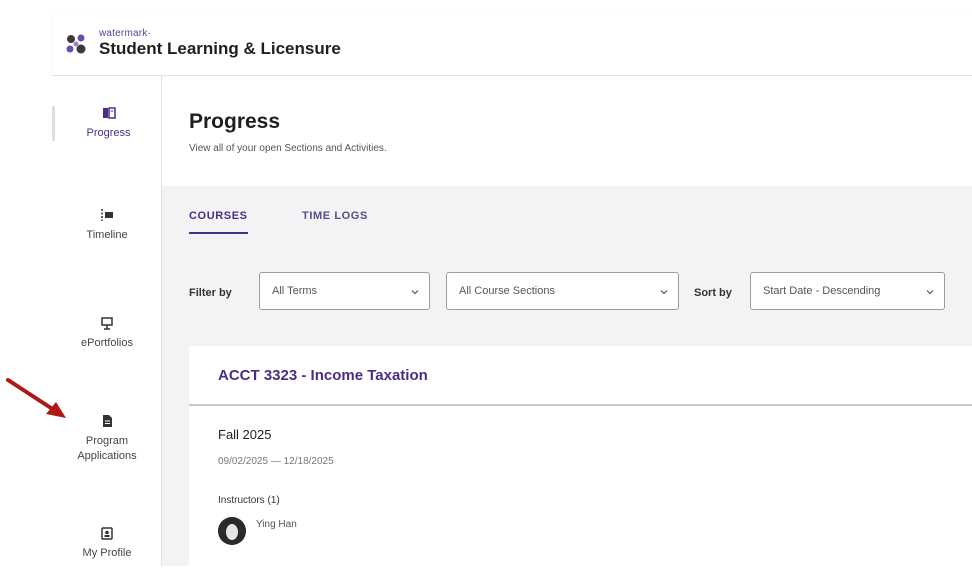 The width and height of the screenshot is (972, 576). Describe the element at coordinates (295, 291) in the screenshot. I see `terms-select-value: All Terms` at that location.